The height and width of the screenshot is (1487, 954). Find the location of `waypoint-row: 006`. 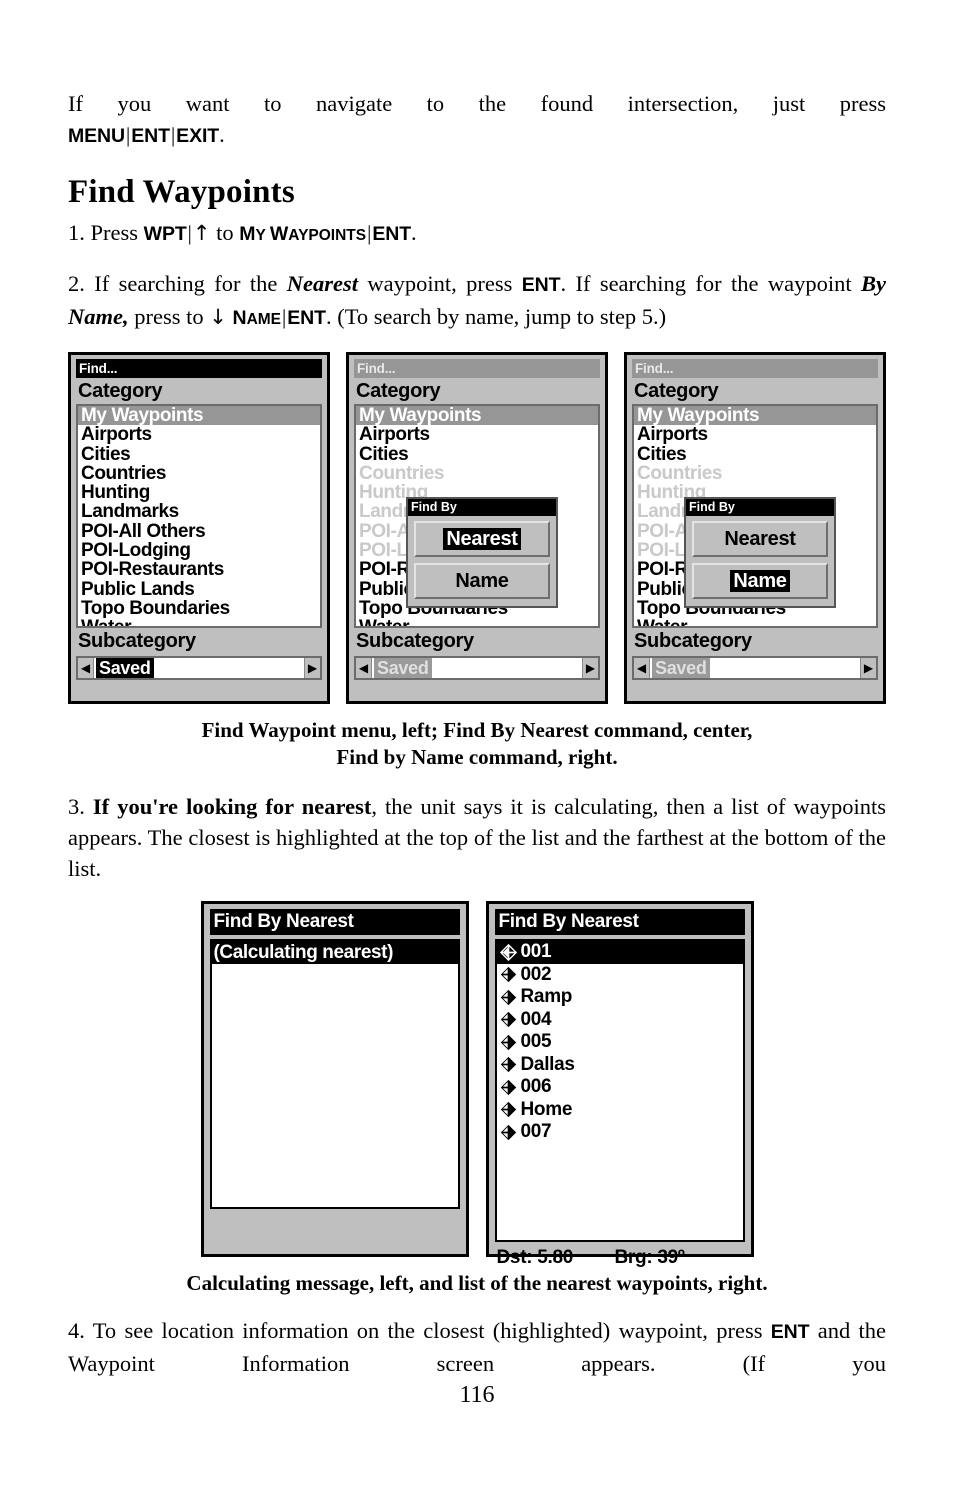

waypoint-row: 006 is located at coordinates (620, 1087).